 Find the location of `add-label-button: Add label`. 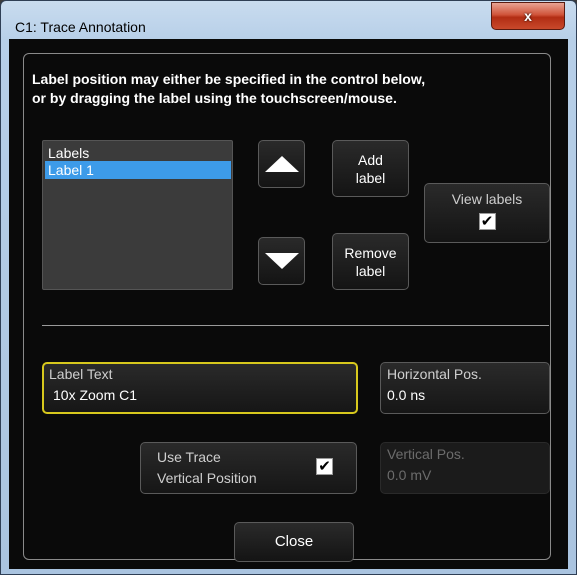

add-label-button: Add label is located at coordinates (370, 168).